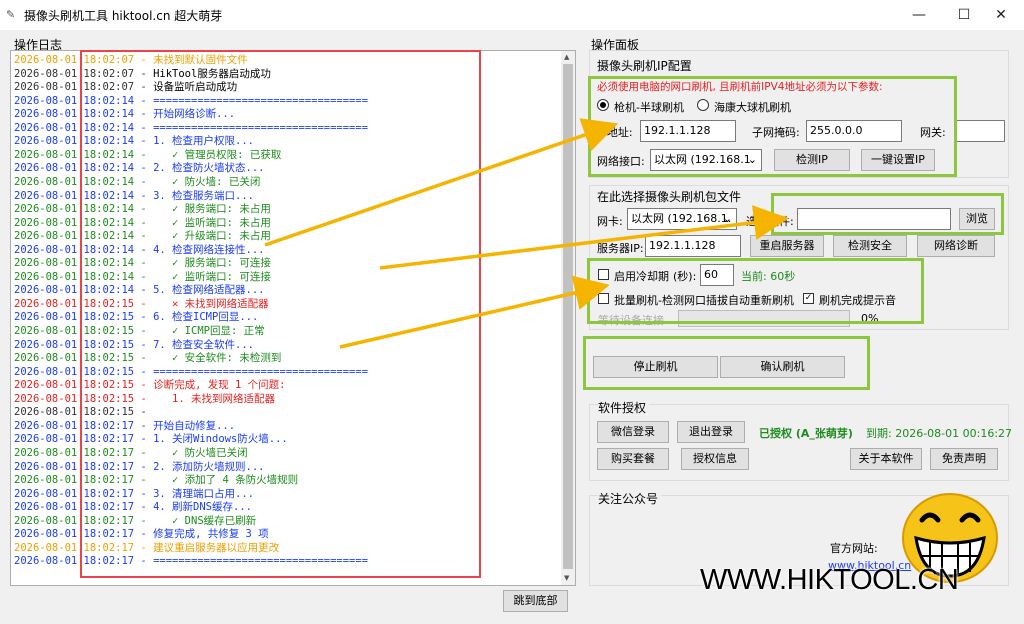  I want to click on check-security-button: 检测安全, so click(870, 246).